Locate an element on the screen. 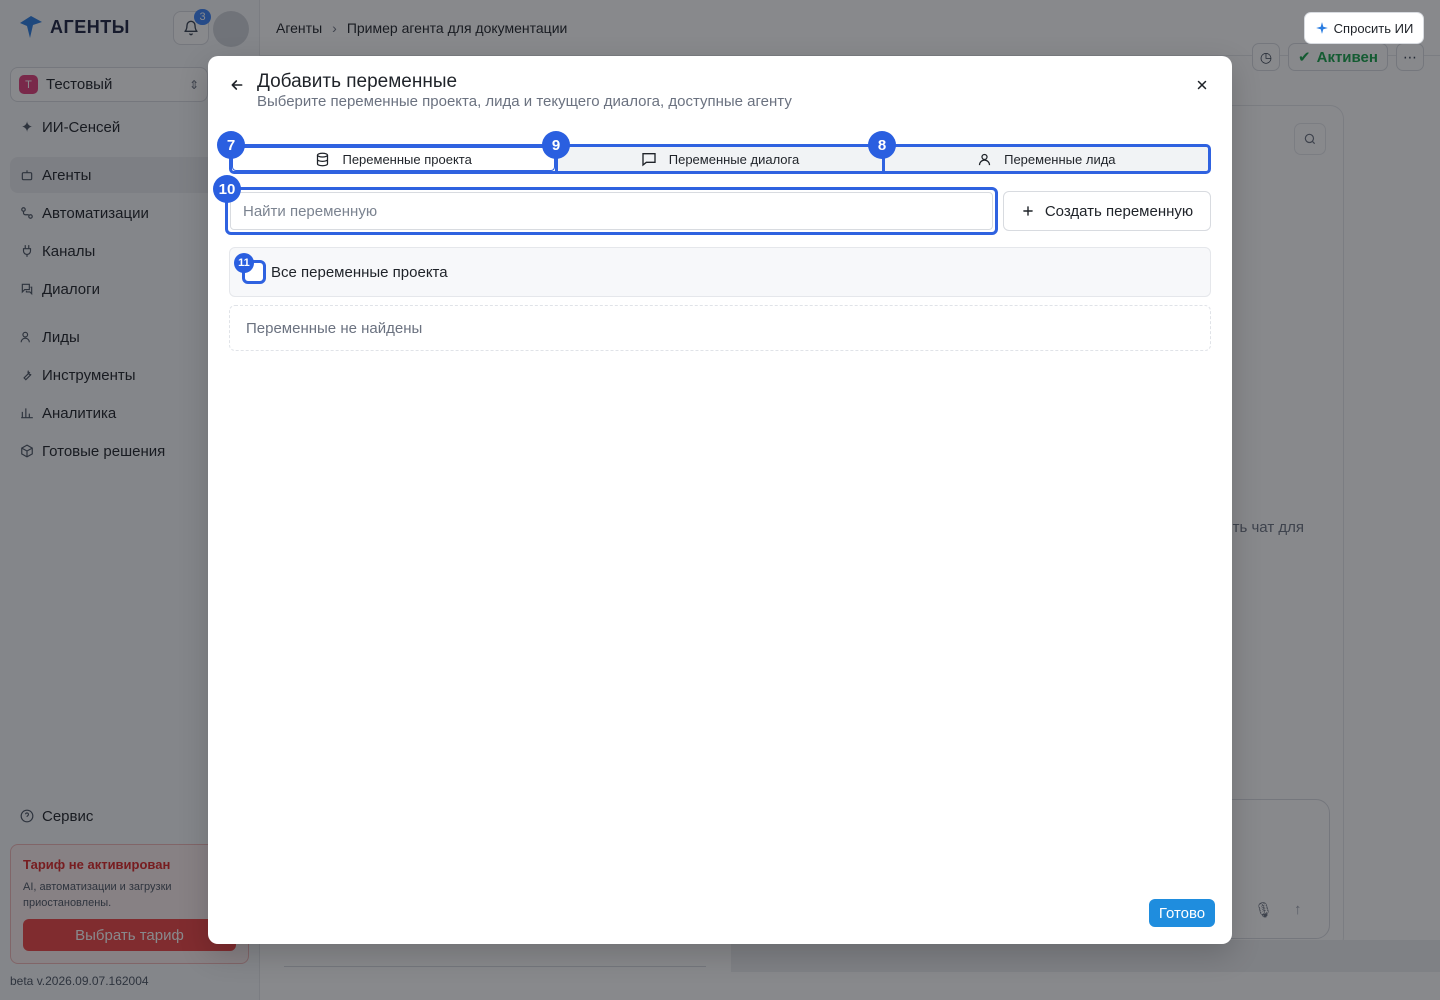 This screenshot has height=1000, width=1440. tab-dialog-variables: Переменные диалога is located at coordinates (718, 159).